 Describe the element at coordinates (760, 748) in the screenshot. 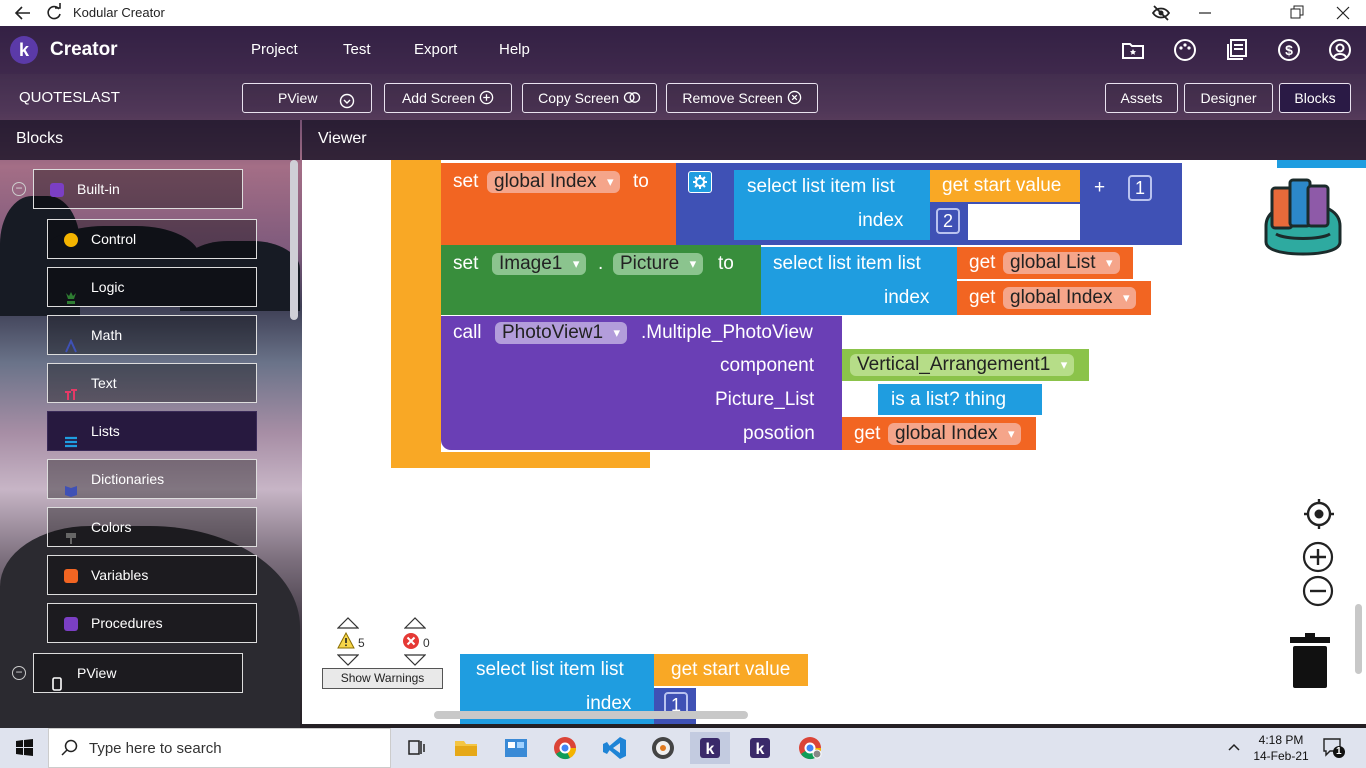

I see `kodular-taskbar-icon-2: k` at that location.